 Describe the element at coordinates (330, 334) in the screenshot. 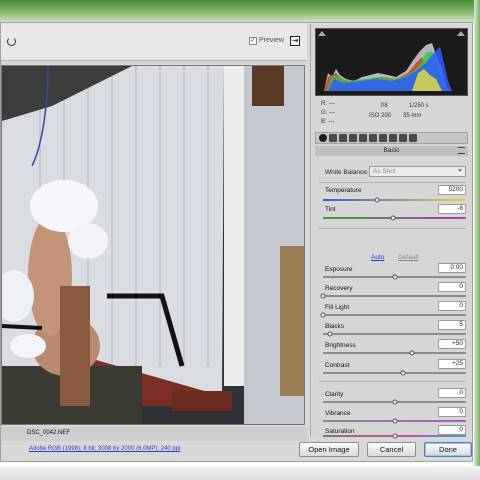

I see `blacks-thumb` at that location.